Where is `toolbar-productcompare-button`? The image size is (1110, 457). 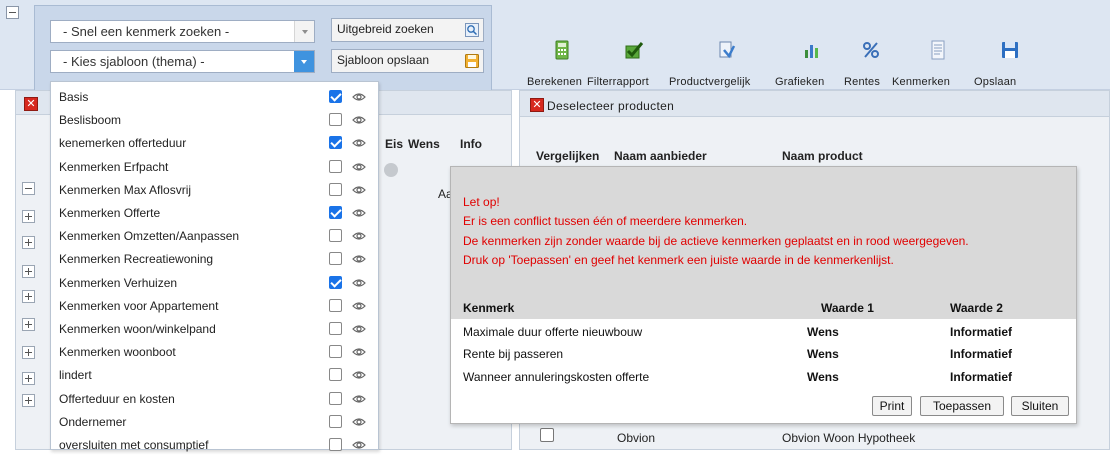 toolbar-productcompare-button is located at coordinates (727, 51).